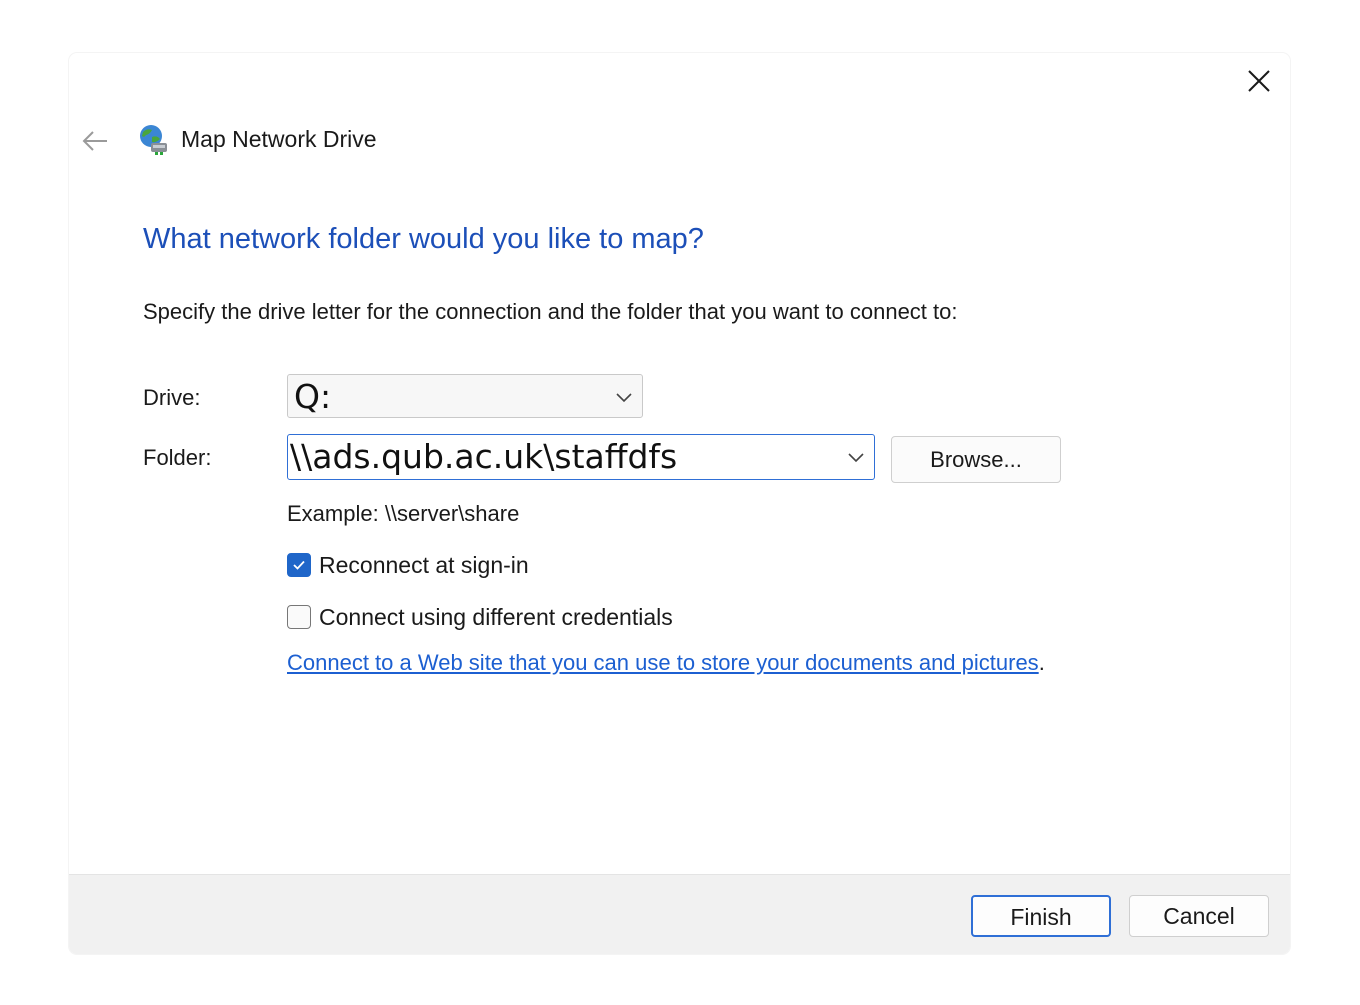 The height and width of the screenshot is (1005, 1360). Describe the element at coordinates (1041, 916) in the screenshot. I see `finish-button: Finish` at that location.